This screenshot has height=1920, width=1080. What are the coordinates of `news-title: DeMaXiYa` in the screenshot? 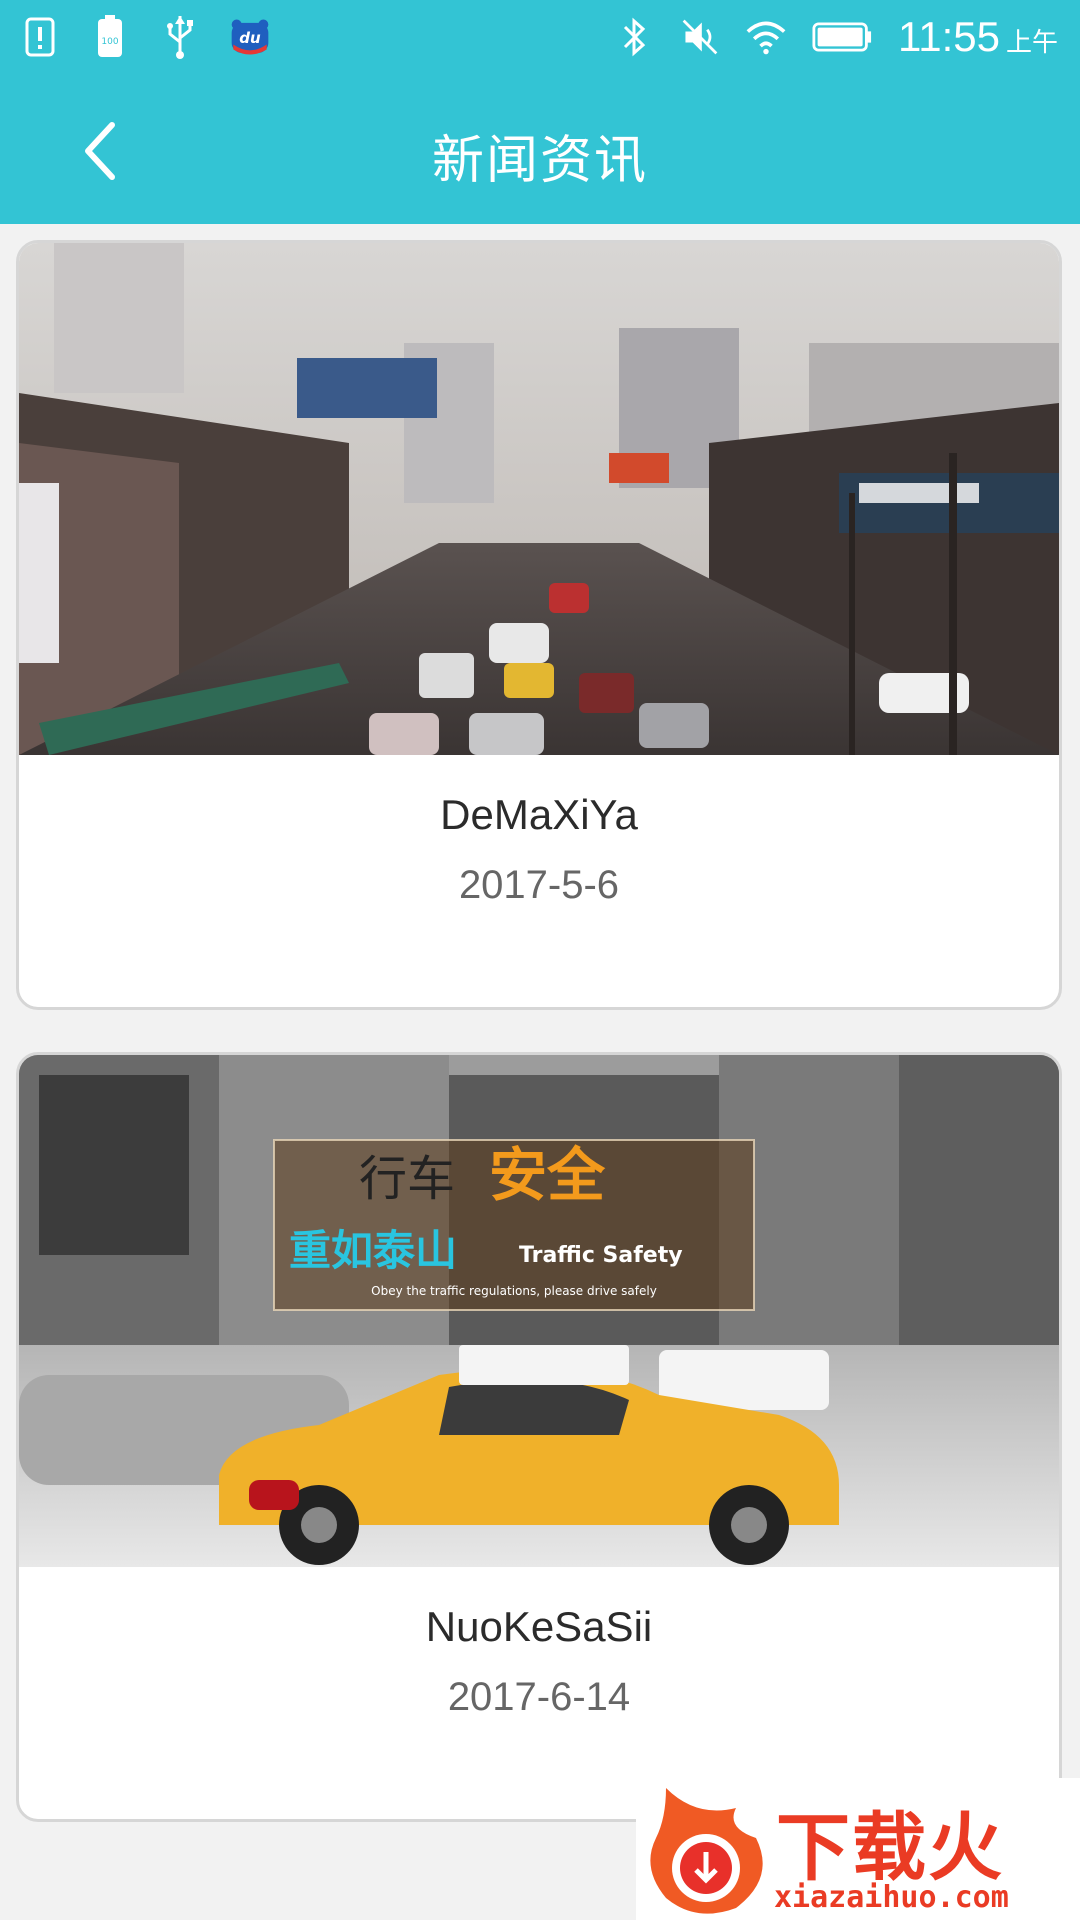 It's located at (539, 814).